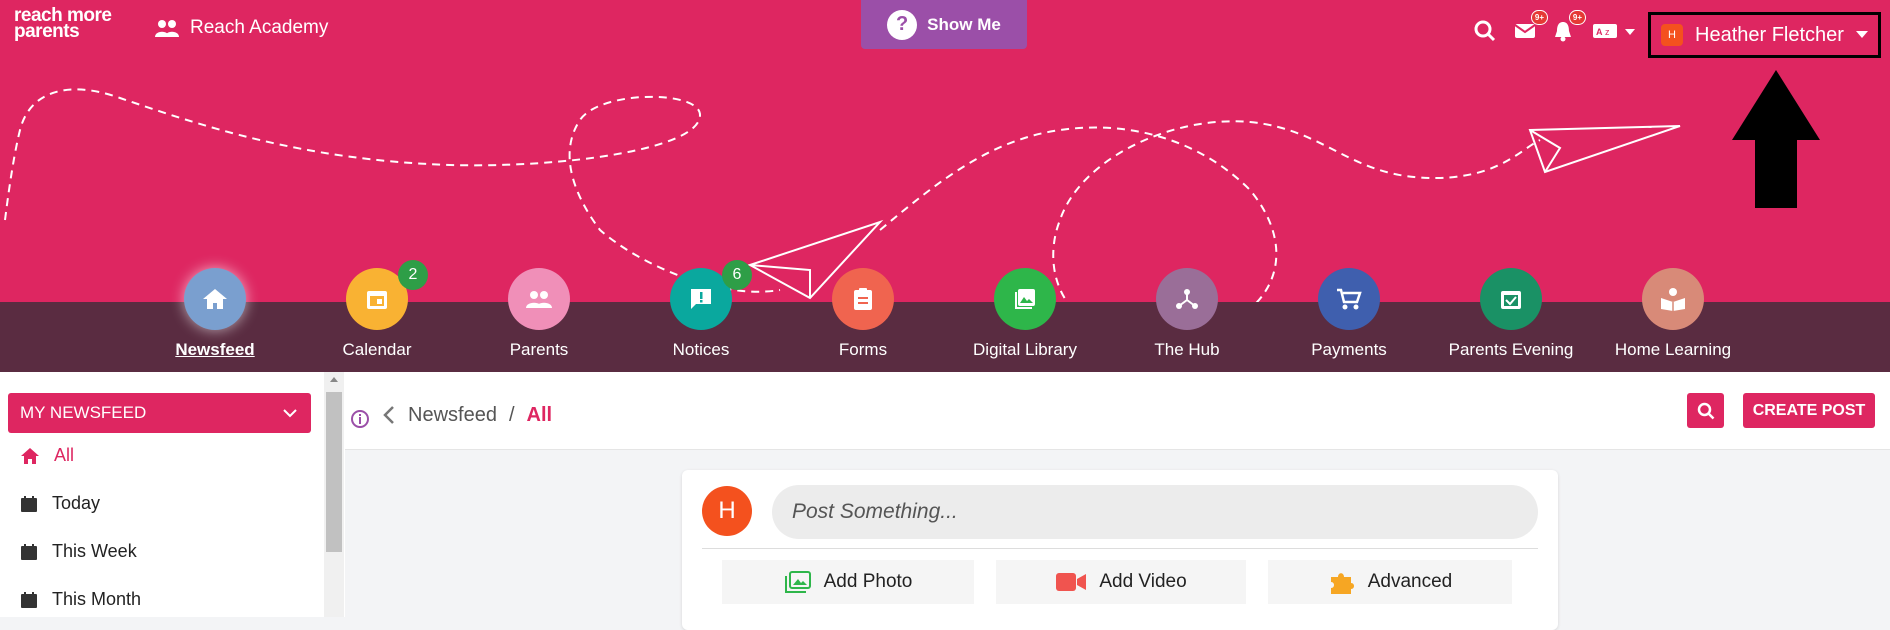 The height and width of the screenshot is (630, 1890). What do you see at coordinates (215, 349) in the screenshot?
I see `nav-label: Newsfeed` at bounding box center [215, 349].